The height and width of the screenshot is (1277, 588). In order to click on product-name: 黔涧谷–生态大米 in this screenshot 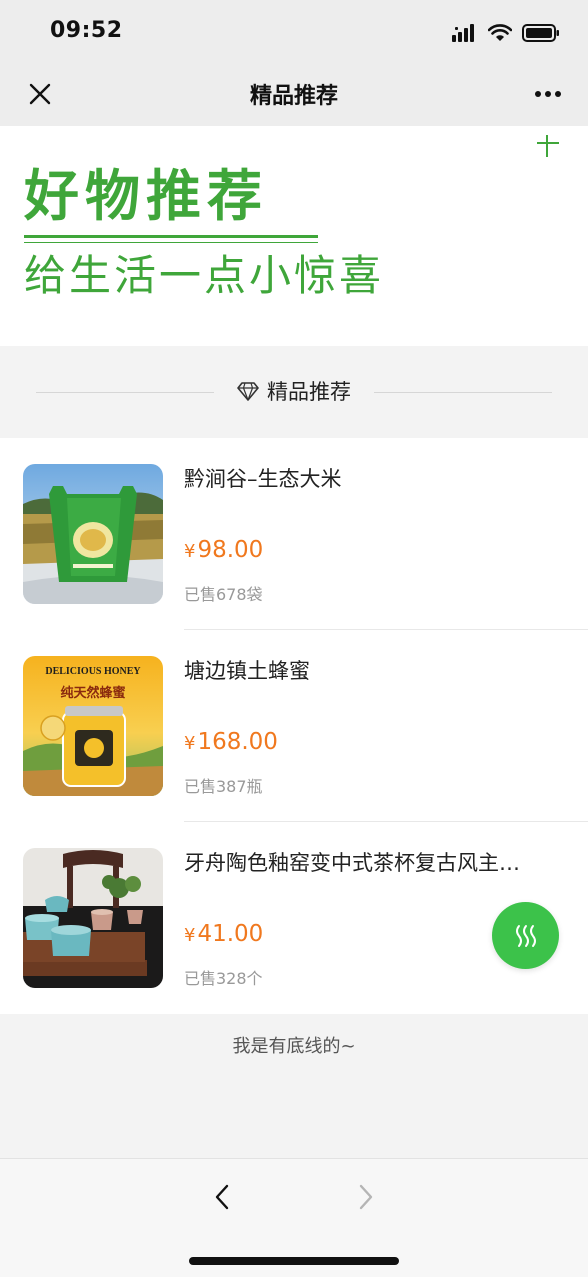, I will do `click(263, 479)`.